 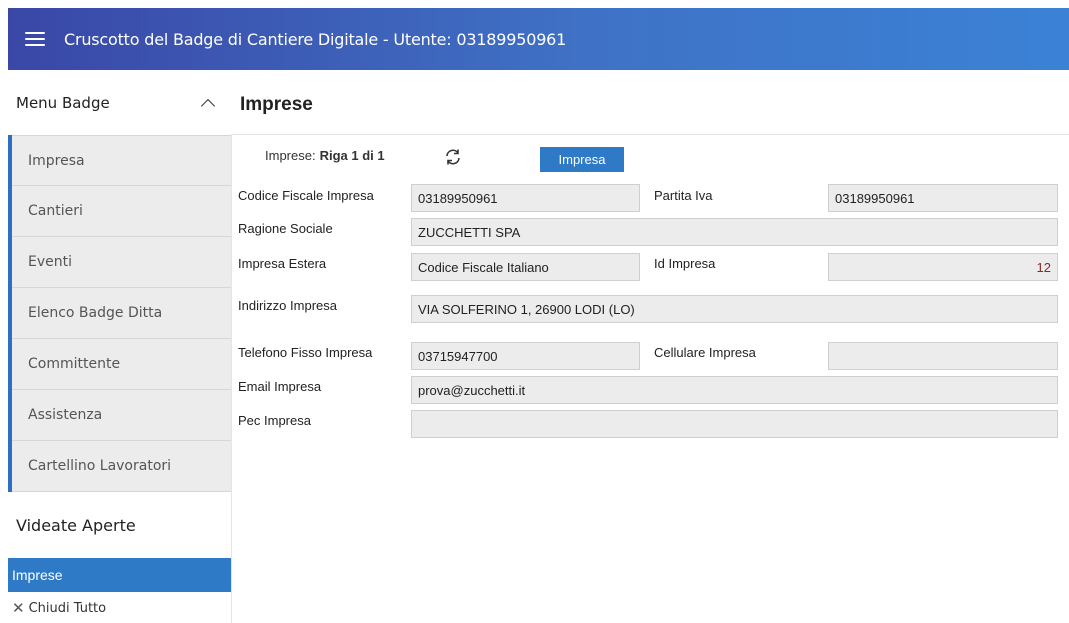 What do you see at coordinates (525, 198) in the screenshot?
I see `codice-fiscale-field: 03189950961` at bounding box center [525, 198].